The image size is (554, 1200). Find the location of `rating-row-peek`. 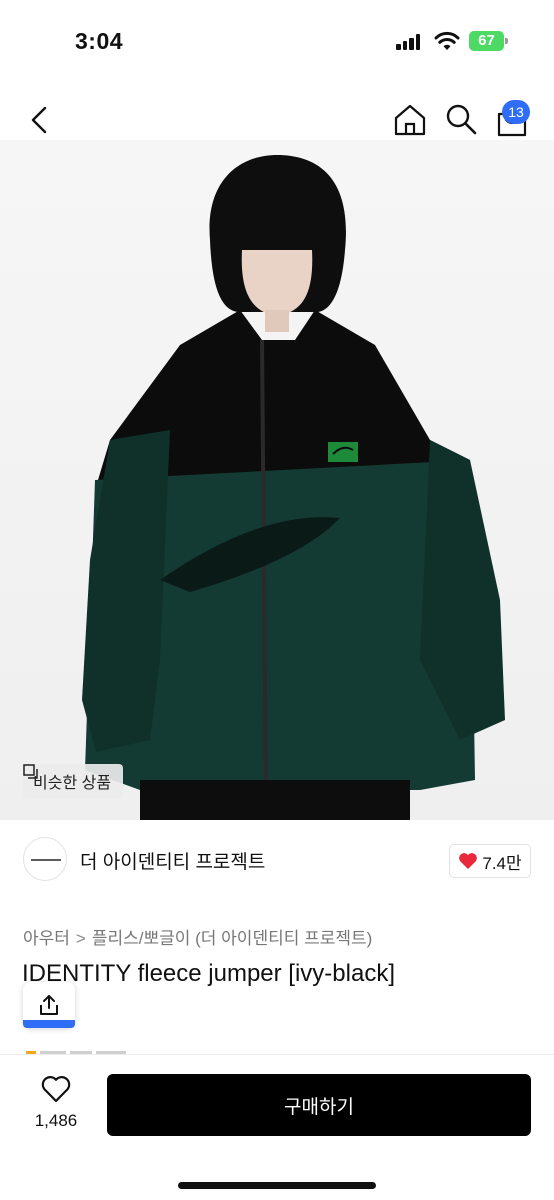

rating-row-peek is located at coordinates (96, 1049).